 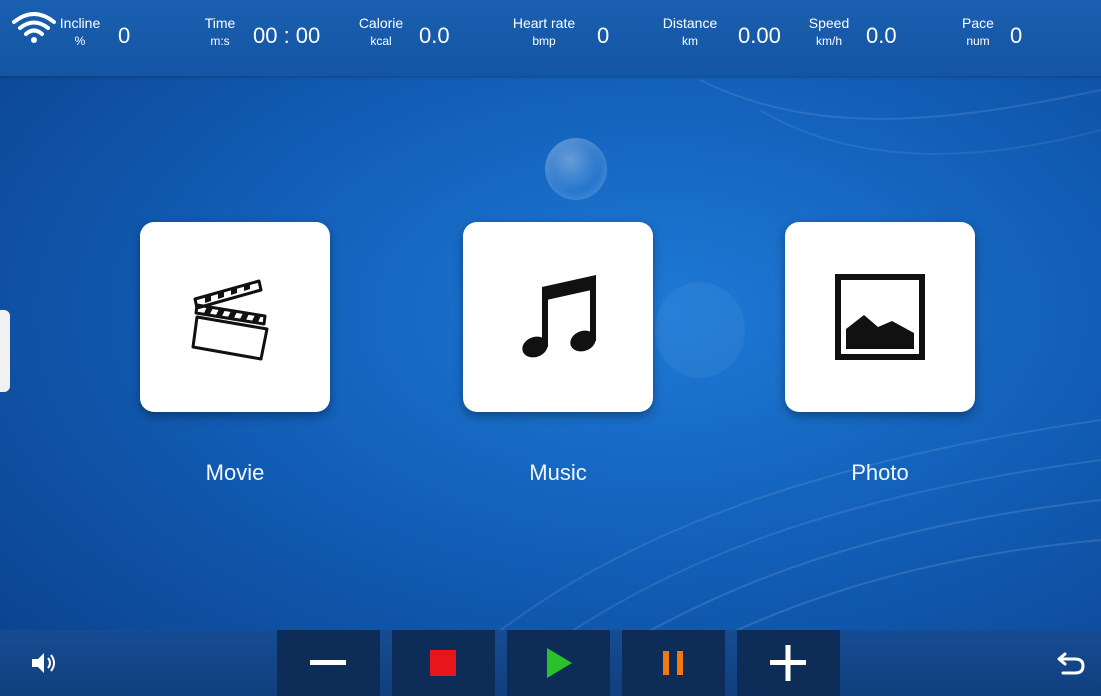 What do you see at coordinates (1016, 35) in the screenshot?
I see `stat-pace-value: 0` at bounding box center [1016, 35].